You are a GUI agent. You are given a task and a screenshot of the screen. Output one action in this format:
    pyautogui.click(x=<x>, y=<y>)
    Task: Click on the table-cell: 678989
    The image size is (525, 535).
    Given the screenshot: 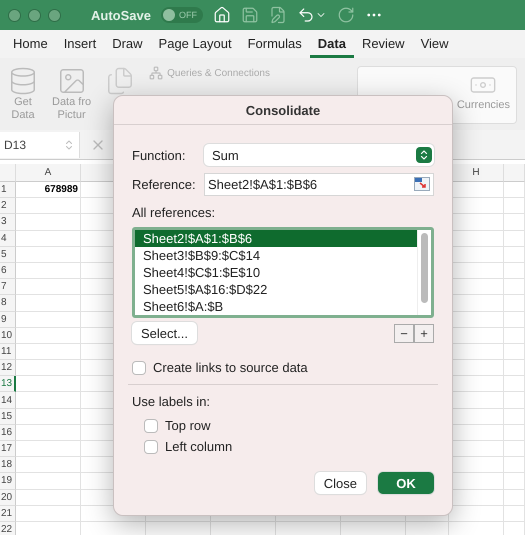 What is the action you would take?
    pyautogui.click(x=48, y=190)
    